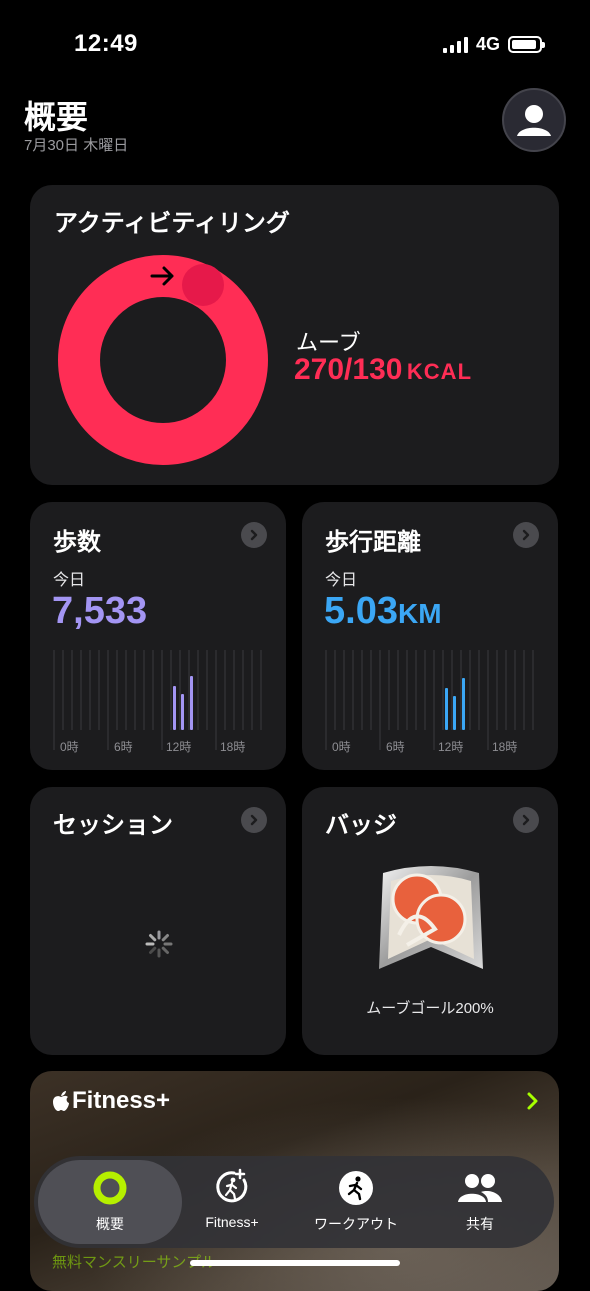  I want to click on tab-summary: 概要, so click(110, 1202).